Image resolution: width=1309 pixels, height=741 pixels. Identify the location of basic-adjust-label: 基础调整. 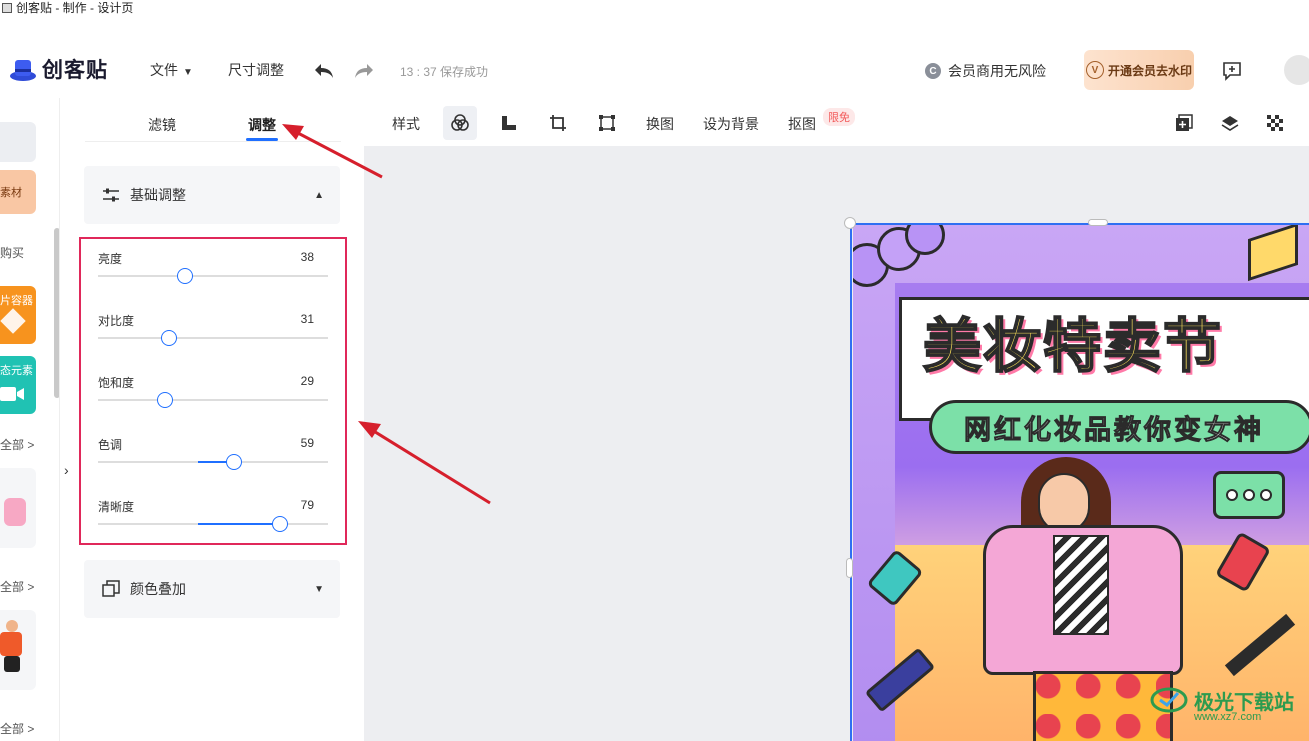
(158, 195).